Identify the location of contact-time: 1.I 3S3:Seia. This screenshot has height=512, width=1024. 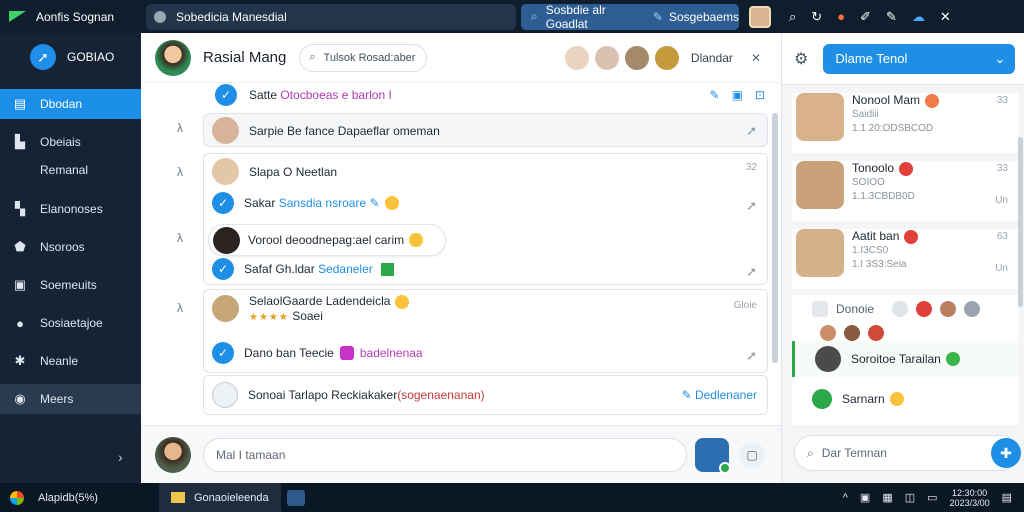
(879, 264).